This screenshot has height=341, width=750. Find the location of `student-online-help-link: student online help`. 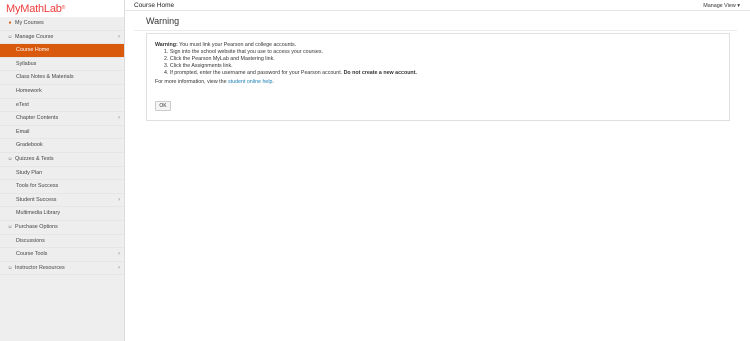

student-online-help-link: student online help is located at coordinates (250, 82).